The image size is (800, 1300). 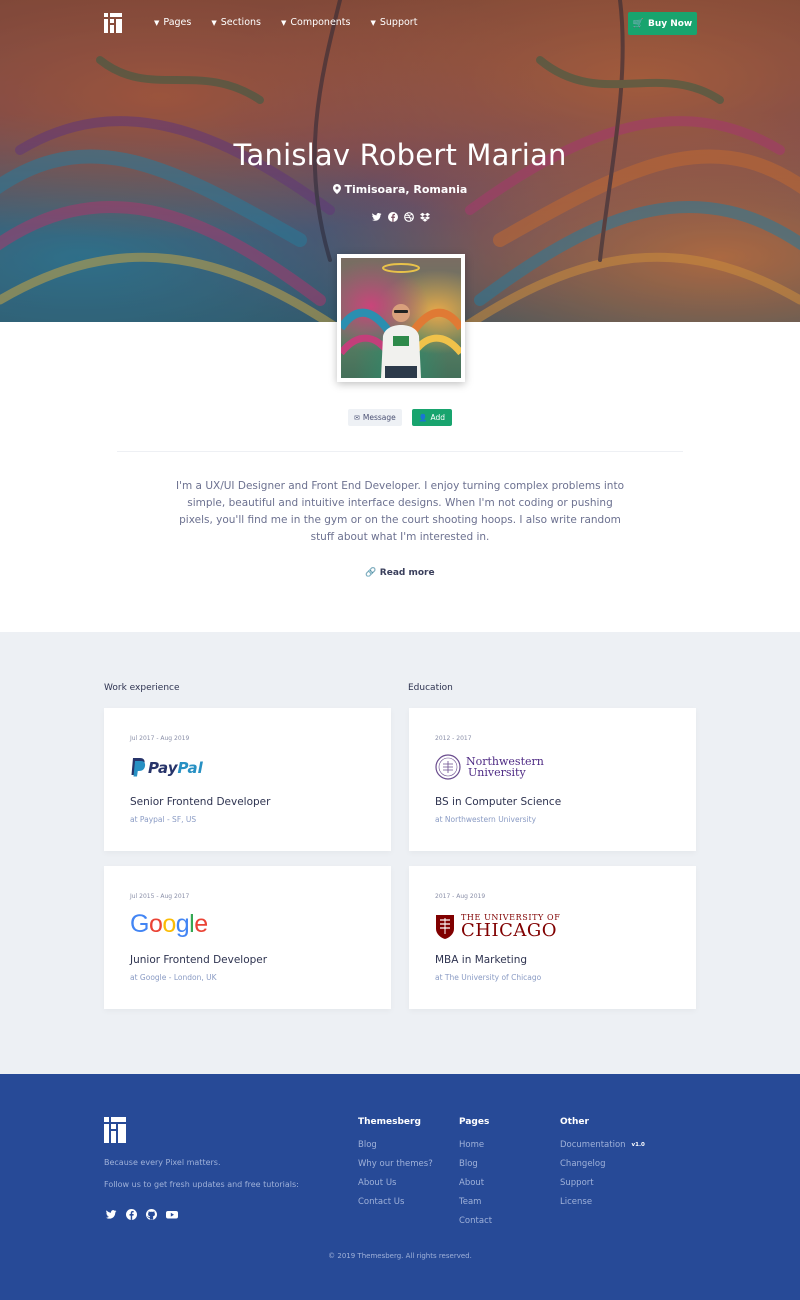 I want to click on menu-support: ▼ Support, so click(x=393, y=22).